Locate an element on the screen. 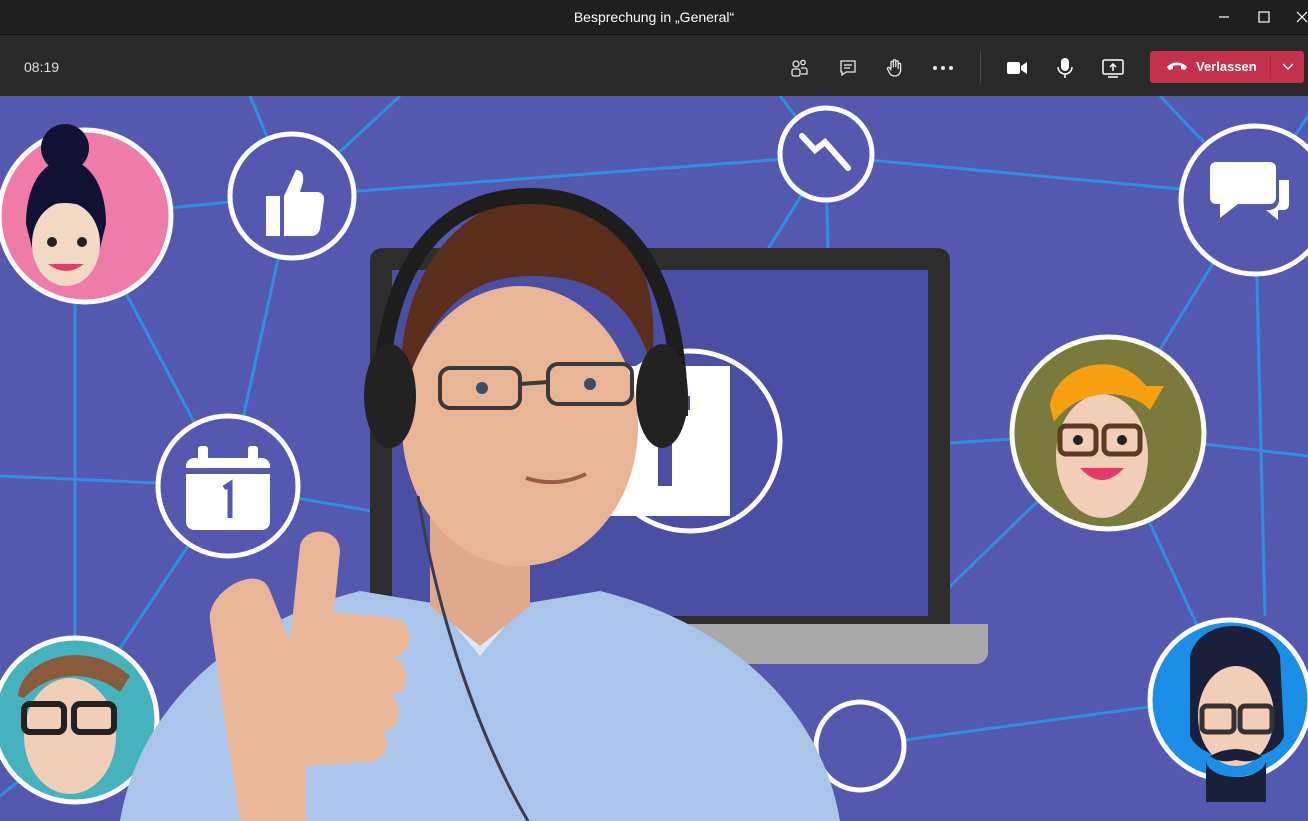 The image size is (1308, 821). speech-bubbles-icon is located at coordinates (1243, 200).